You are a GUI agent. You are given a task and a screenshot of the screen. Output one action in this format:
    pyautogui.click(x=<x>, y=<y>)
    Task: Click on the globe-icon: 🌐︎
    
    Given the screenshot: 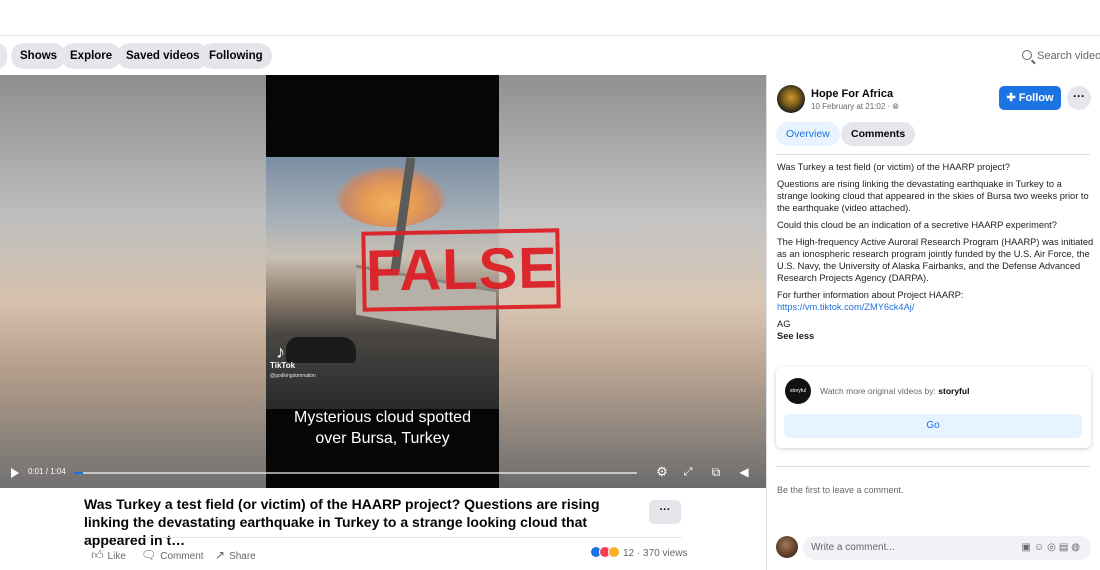 What is the action you would take?
    pyautogui.click(x=895, y=106)
    